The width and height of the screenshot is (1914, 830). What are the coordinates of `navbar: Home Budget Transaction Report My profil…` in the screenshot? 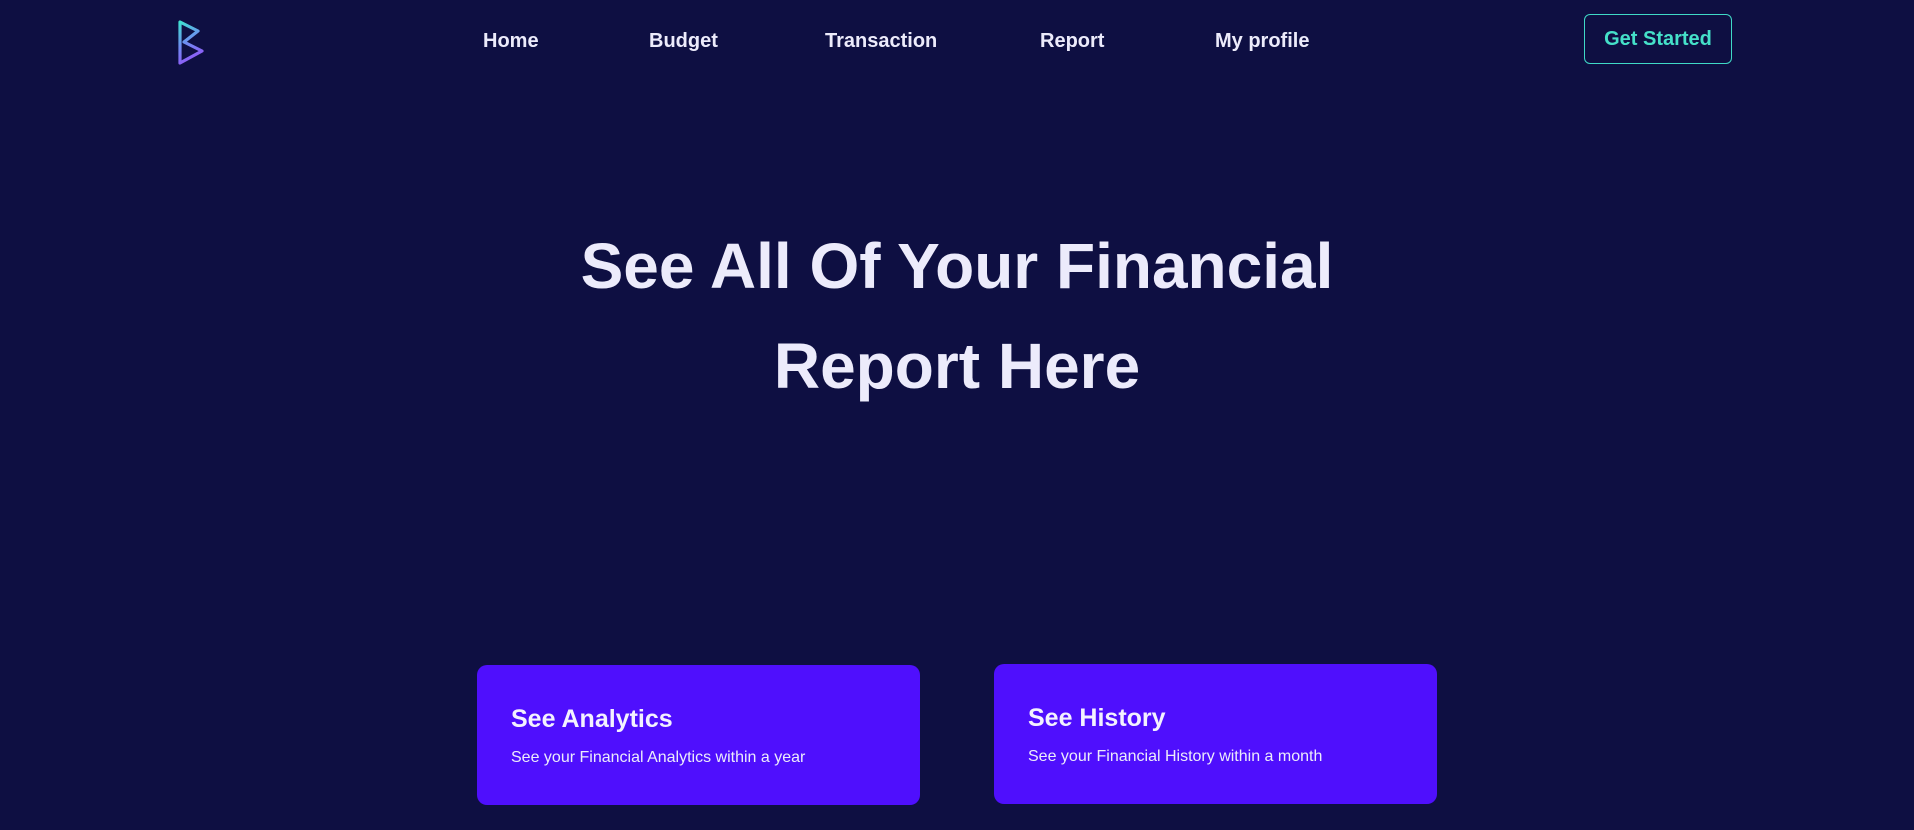 It's located at (957, 41).